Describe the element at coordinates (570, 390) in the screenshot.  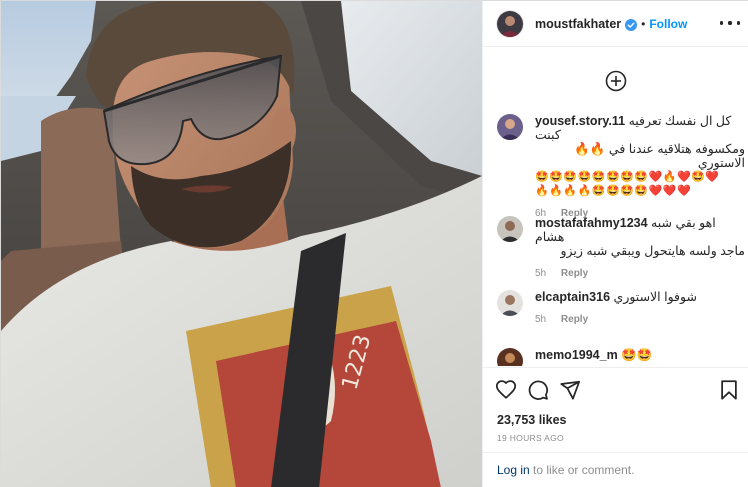
I see `share-icon` at that location.